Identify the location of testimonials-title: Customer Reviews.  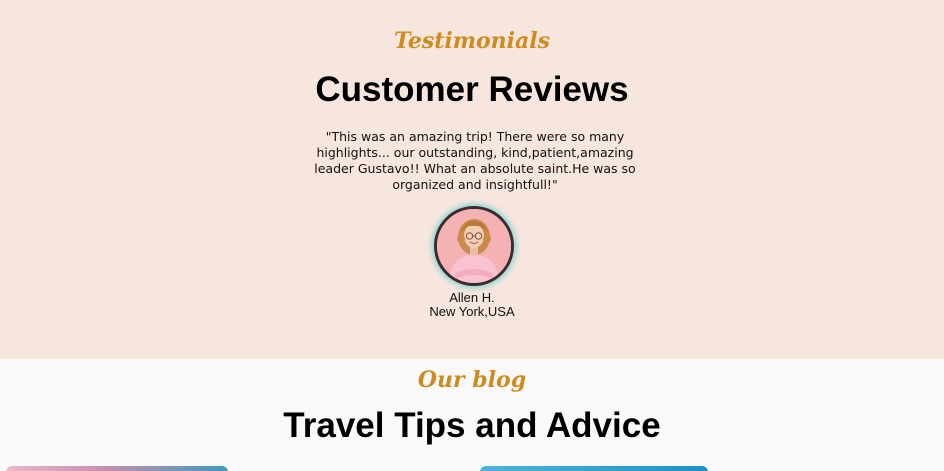
(472, 89).